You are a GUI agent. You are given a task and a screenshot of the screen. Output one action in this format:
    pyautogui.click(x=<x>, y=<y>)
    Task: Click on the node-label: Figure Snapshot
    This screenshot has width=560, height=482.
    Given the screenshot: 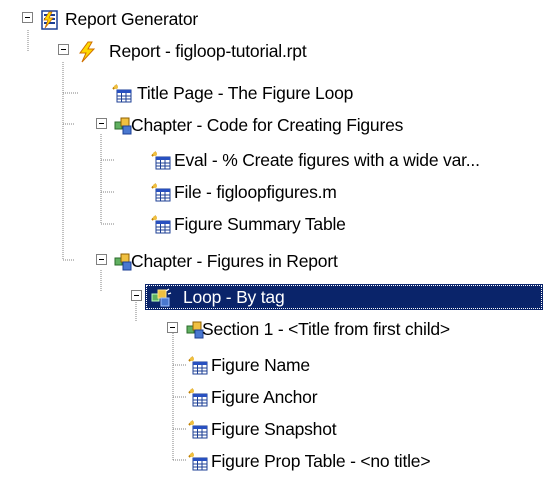 What is the action you would take?
    pyautogui.click(x=274, y=429)
    